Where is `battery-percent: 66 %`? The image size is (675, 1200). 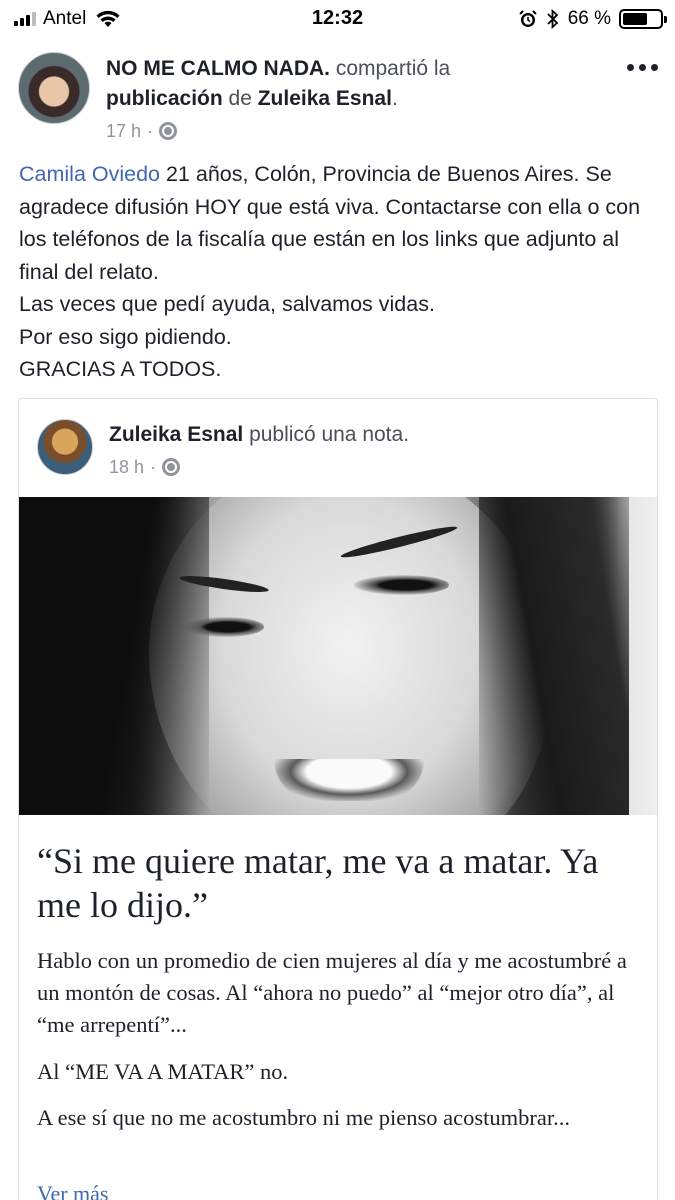
battery-percent: 66 % is located at coordinates (589, 18).